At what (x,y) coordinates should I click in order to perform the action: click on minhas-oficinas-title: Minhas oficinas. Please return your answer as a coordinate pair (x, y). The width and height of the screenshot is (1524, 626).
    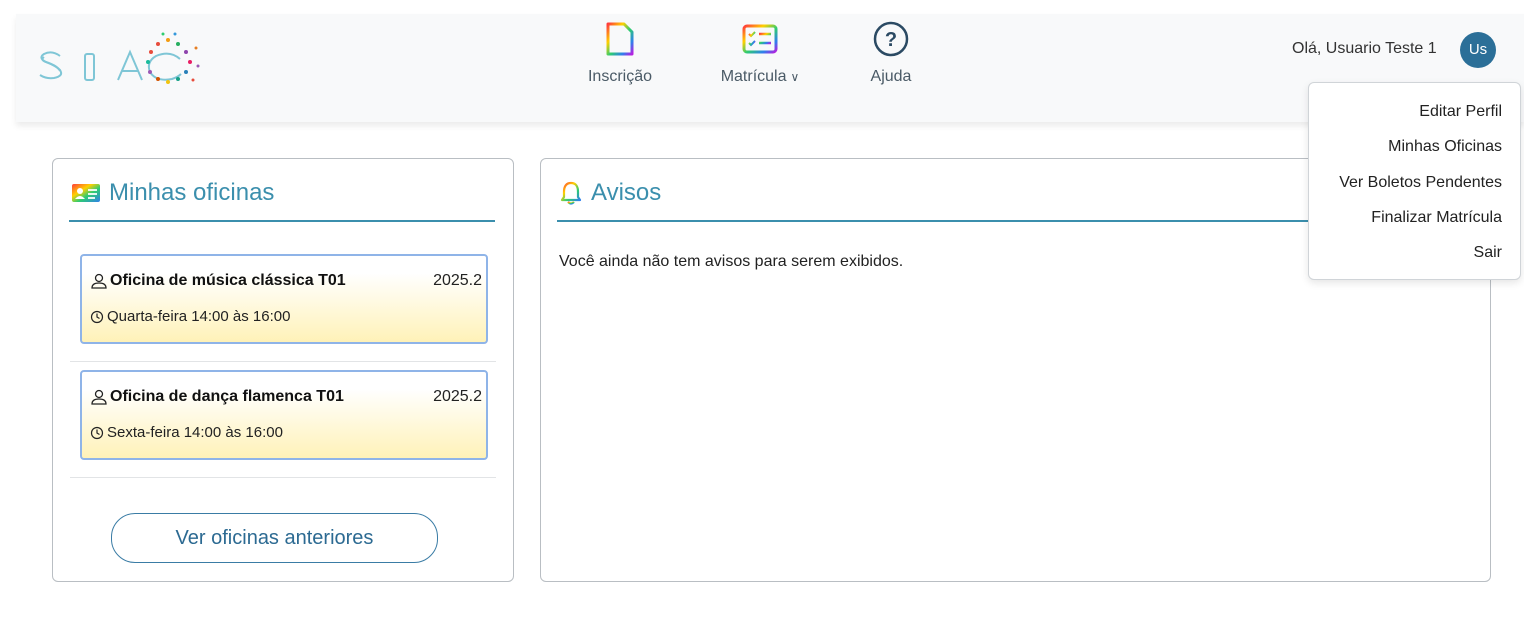
    Looking at the image, I should click on (172, 193).